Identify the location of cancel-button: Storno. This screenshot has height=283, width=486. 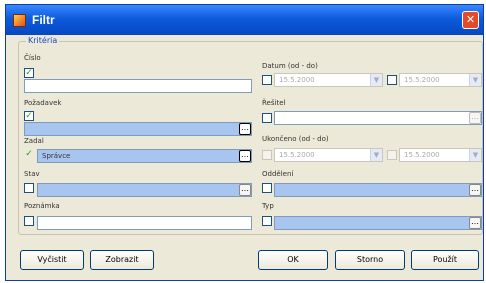
(370, 260).